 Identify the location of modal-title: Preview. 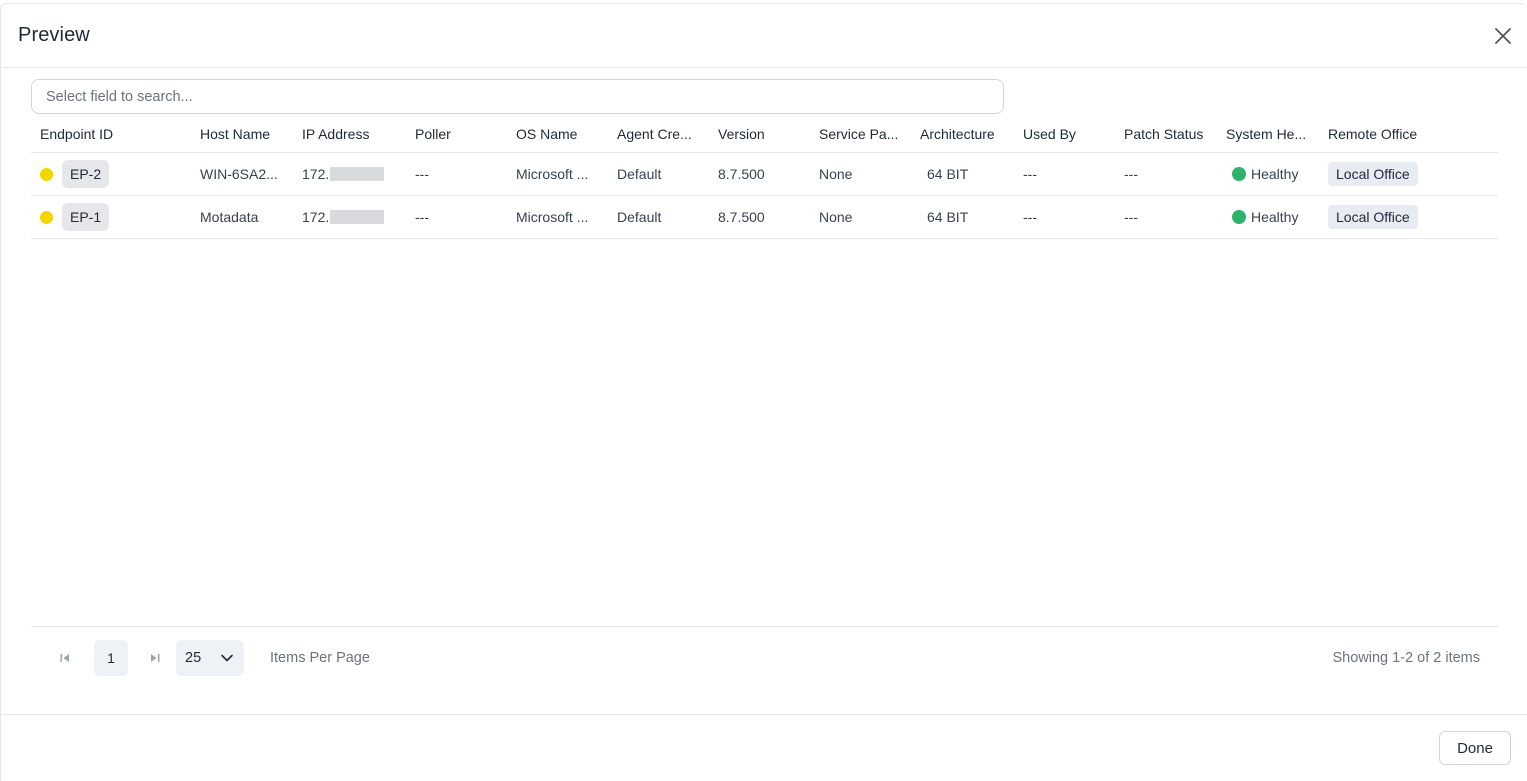
(54, 35).